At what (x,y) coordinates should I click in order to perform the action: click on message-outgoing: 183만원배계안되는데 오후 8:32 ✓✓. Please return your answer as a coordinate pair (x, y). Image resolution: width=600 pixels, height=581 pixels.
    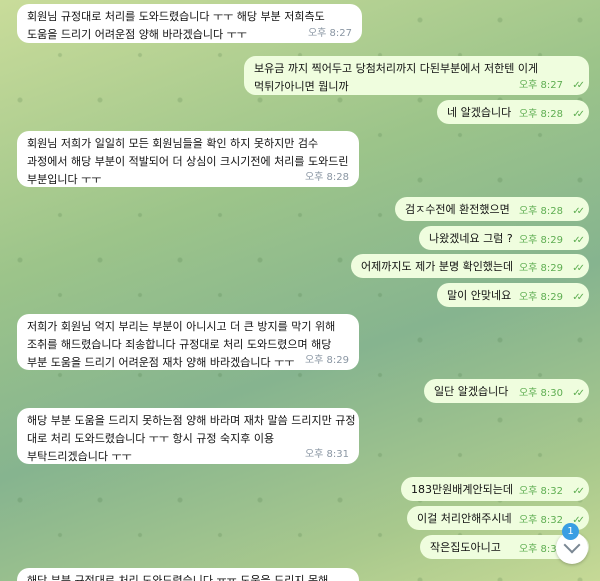
    Looking at the image, I should click on (495, 489).